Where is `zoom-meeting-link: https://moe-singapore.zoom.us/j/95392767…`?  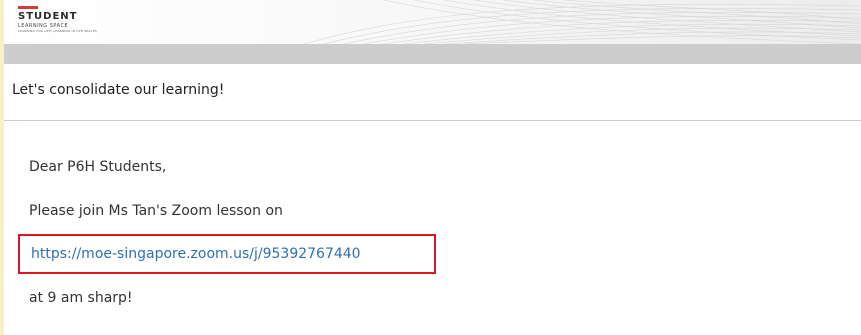 zoom-meeting-link: https://moe-singapore.zoom.us/j/95392767… is located at coordinates (196, 254).